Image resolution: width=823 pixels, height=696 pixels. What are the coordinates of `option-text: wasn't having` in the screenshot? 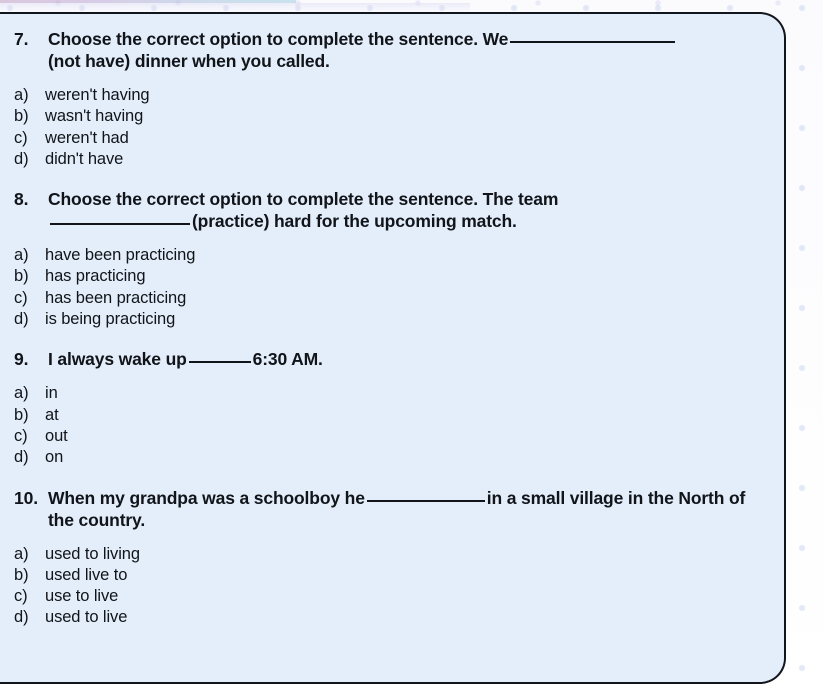 It's located at (94, 116).